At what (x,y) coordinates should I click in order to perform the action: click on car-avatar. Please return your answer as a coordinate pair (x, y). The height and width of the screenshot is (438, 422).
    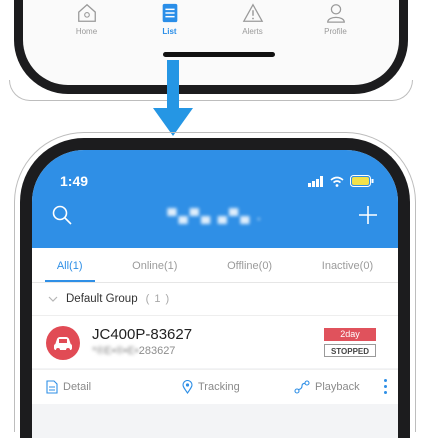
    Looking at the image, I should click on (63, 343).